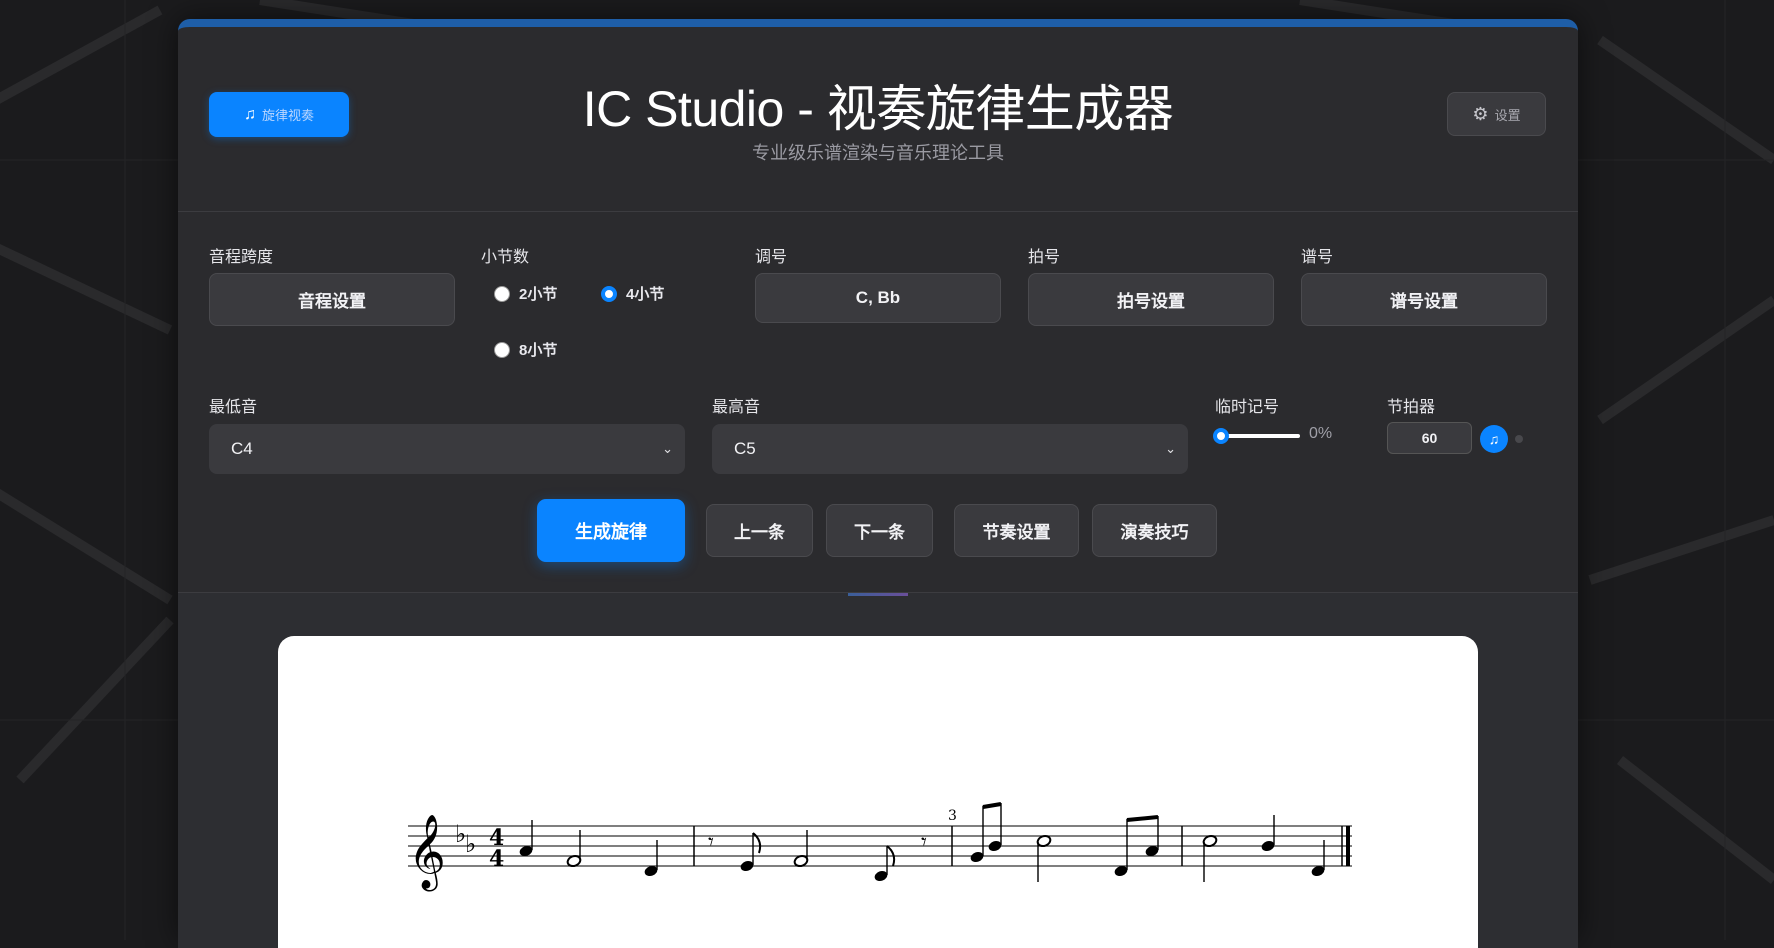 The image size is (1774, 948). What do you see at coordinates (1260, 436) in the screenshot?
I see `accidentals-slider-track` at bounding box center [1260, 436].